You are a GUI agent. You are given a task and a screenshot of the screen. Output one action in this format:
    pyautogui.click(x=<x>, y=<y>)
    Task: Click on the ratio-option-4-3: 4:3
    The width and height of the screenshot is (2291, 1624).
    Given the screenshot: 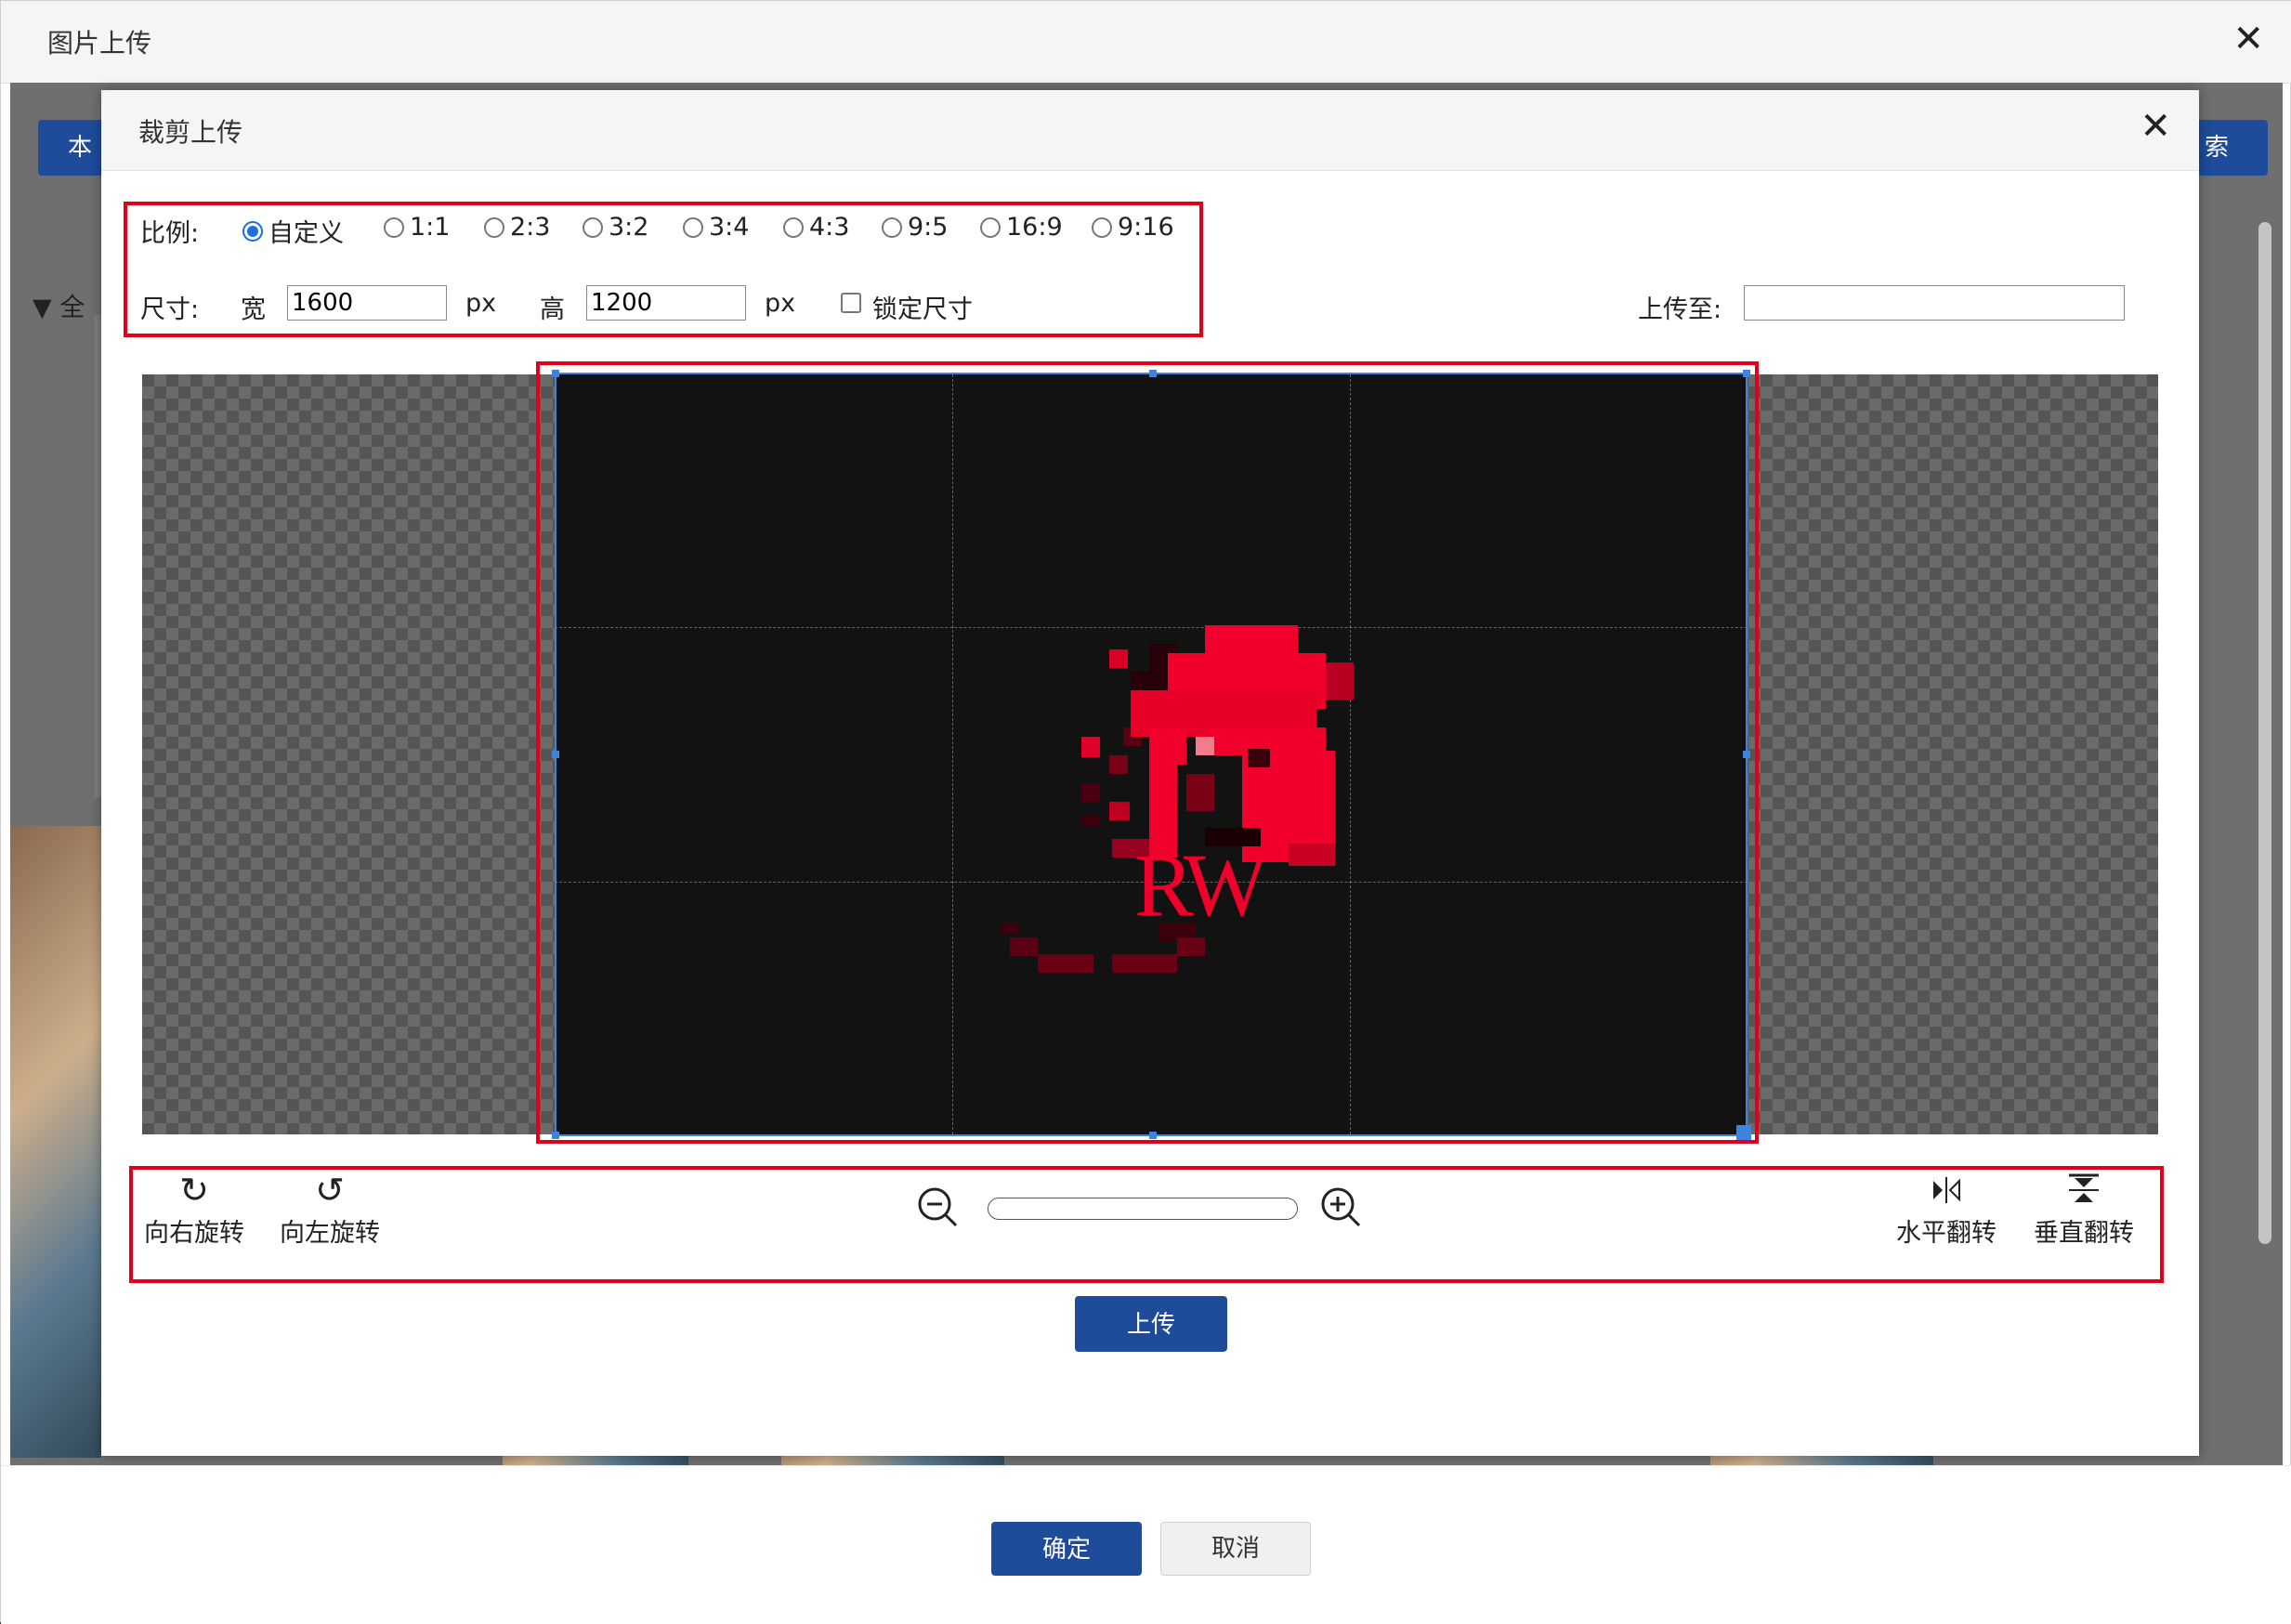 What is the action you would take?
    pyautogui.click(x=816, y=228)
    